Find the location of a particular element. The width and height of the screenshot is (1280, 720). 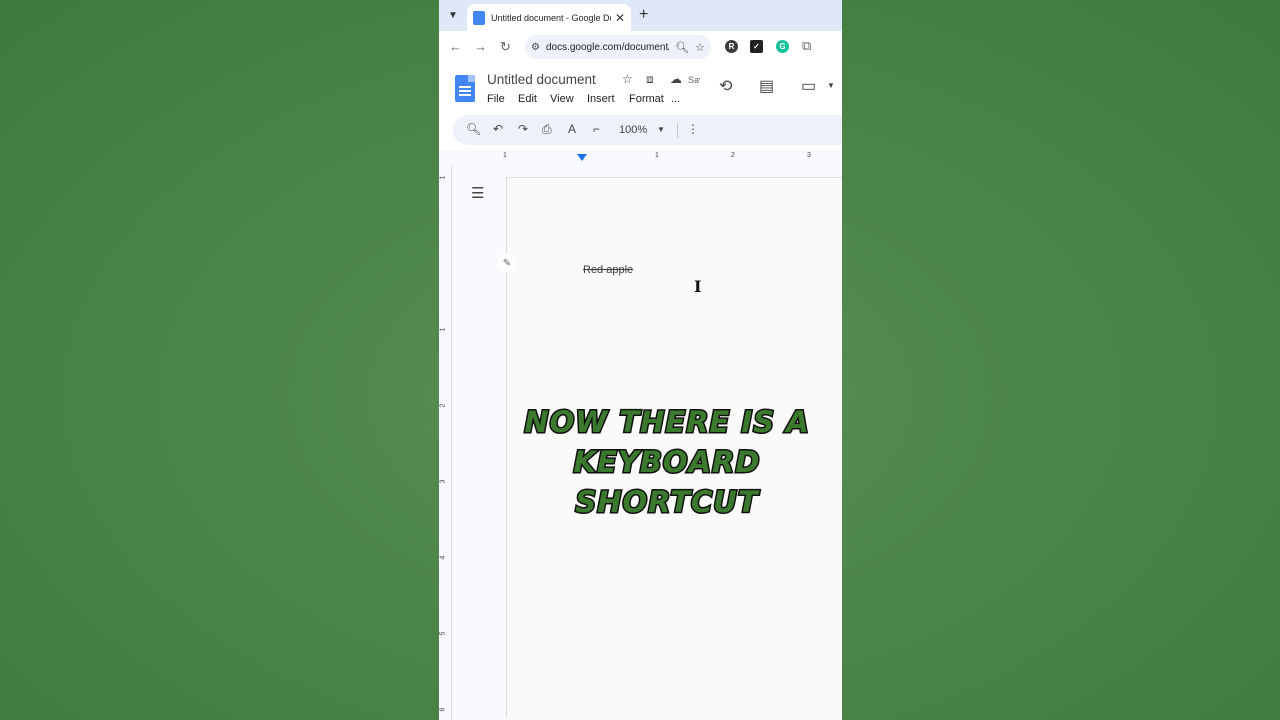

grammarly-icon: G is located at coordinates (782, 46).